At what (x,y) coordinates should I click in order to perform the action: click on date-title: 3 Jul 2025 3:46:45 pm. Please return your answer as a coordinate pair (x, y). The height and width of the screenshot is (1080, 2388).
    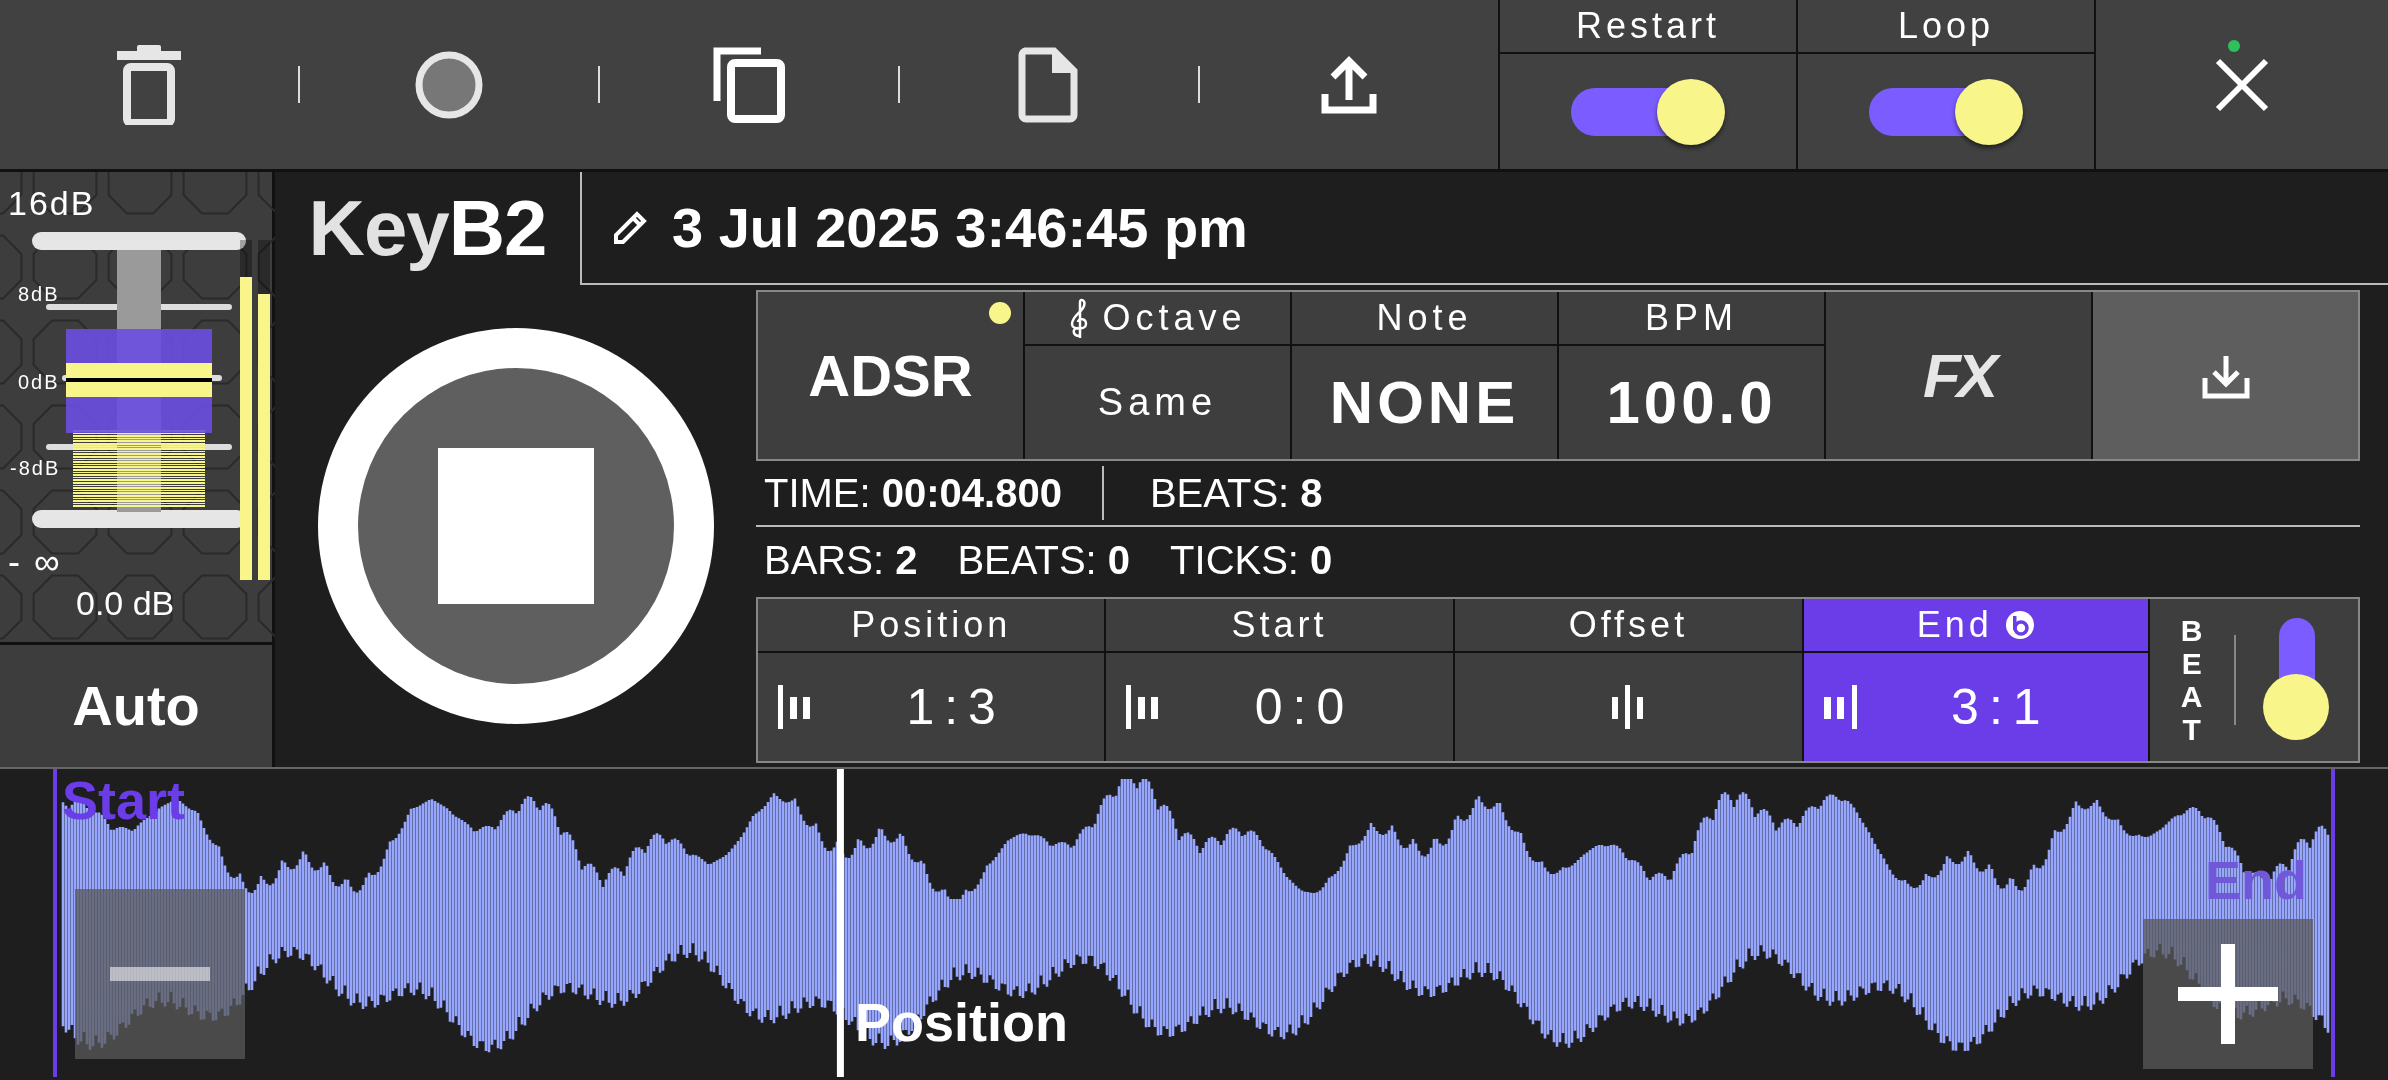
    Looking at the image, I should click on (960, 227).